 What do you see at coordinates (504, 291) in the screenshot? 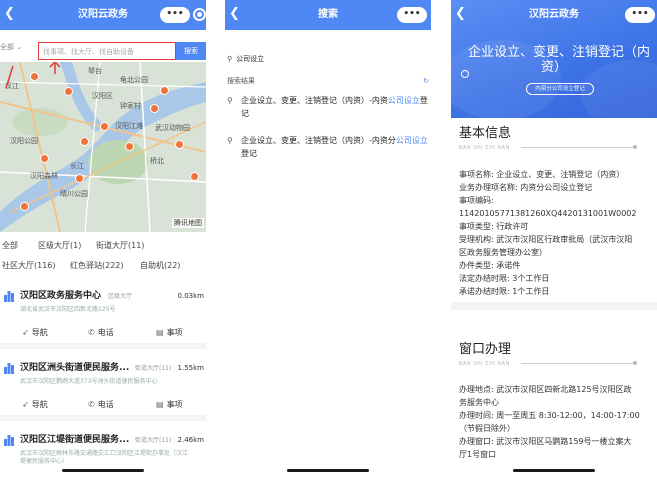
I see `info-line: 承诺办结时限: 1个工作日` at bounding box center [504, 291].